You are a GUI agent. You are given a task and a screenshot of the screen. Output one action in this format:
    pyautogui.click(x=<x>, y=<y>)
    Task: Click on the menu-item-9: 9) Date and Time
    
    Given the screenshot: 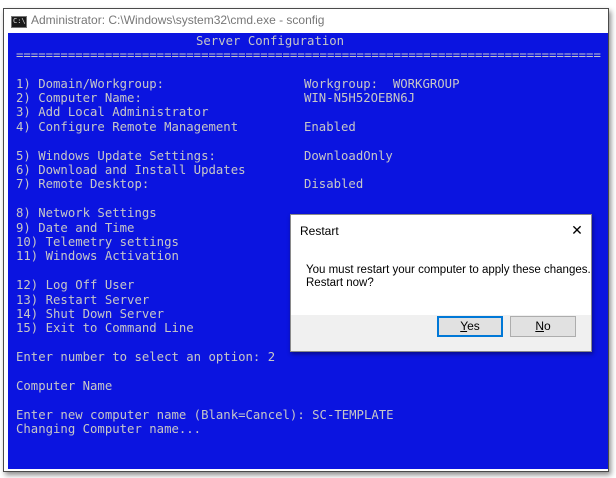 What is the action you would take?
    pyautogui.click(x=75, y=228)
    